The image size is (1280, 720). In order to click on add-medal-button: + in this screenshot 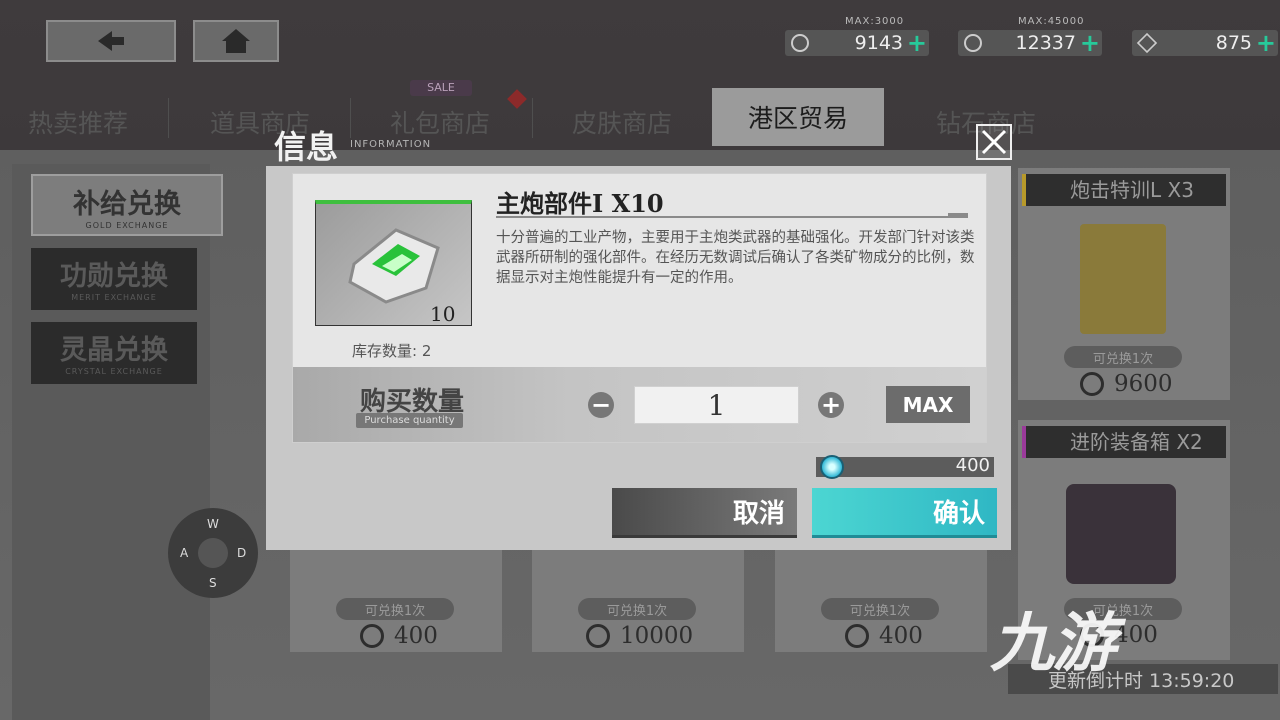, I will do `click(917, 43)`.